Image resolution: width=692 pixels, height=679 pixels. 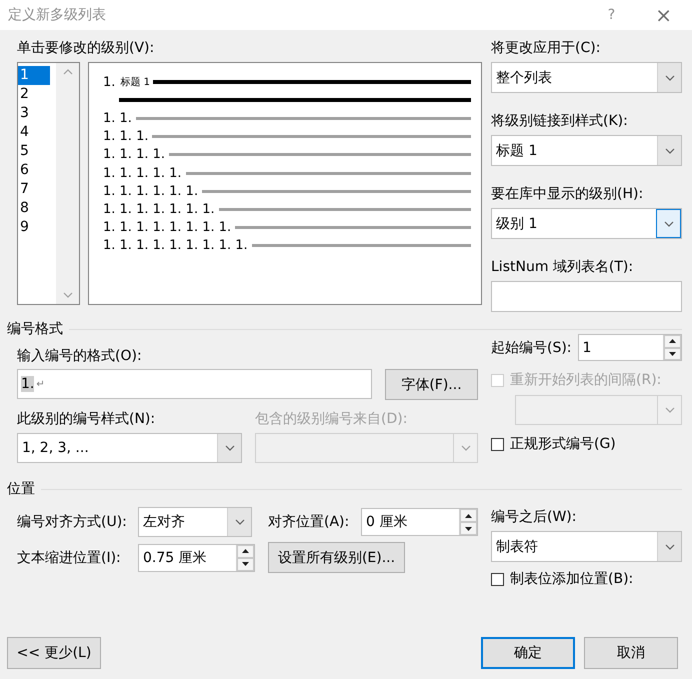 What do you see at coordinates (69, 558) in the screenshot?
I see `field-label: 文本缩进位置(I):` at bounding box center [69, 558].